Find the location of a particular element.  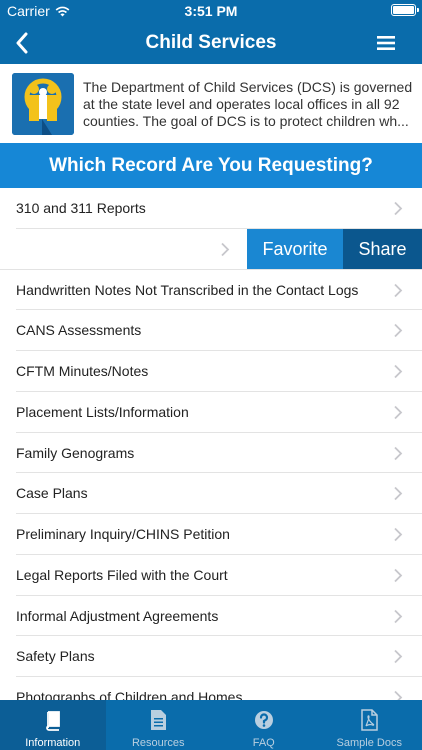

hamburger-icon is located at coordinates (386, 43).